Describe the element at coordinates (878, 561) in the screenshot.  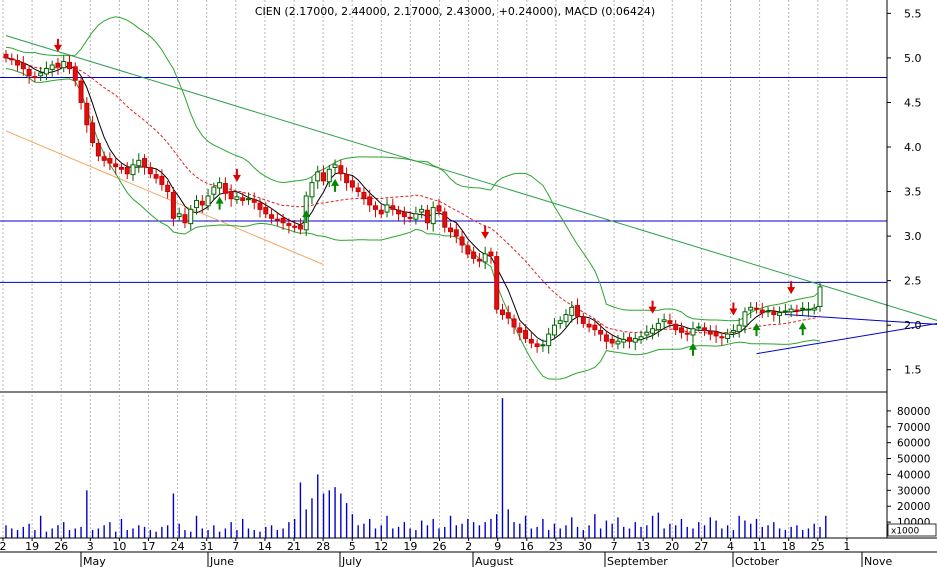
I see `month-label-6: Nove` at that location.